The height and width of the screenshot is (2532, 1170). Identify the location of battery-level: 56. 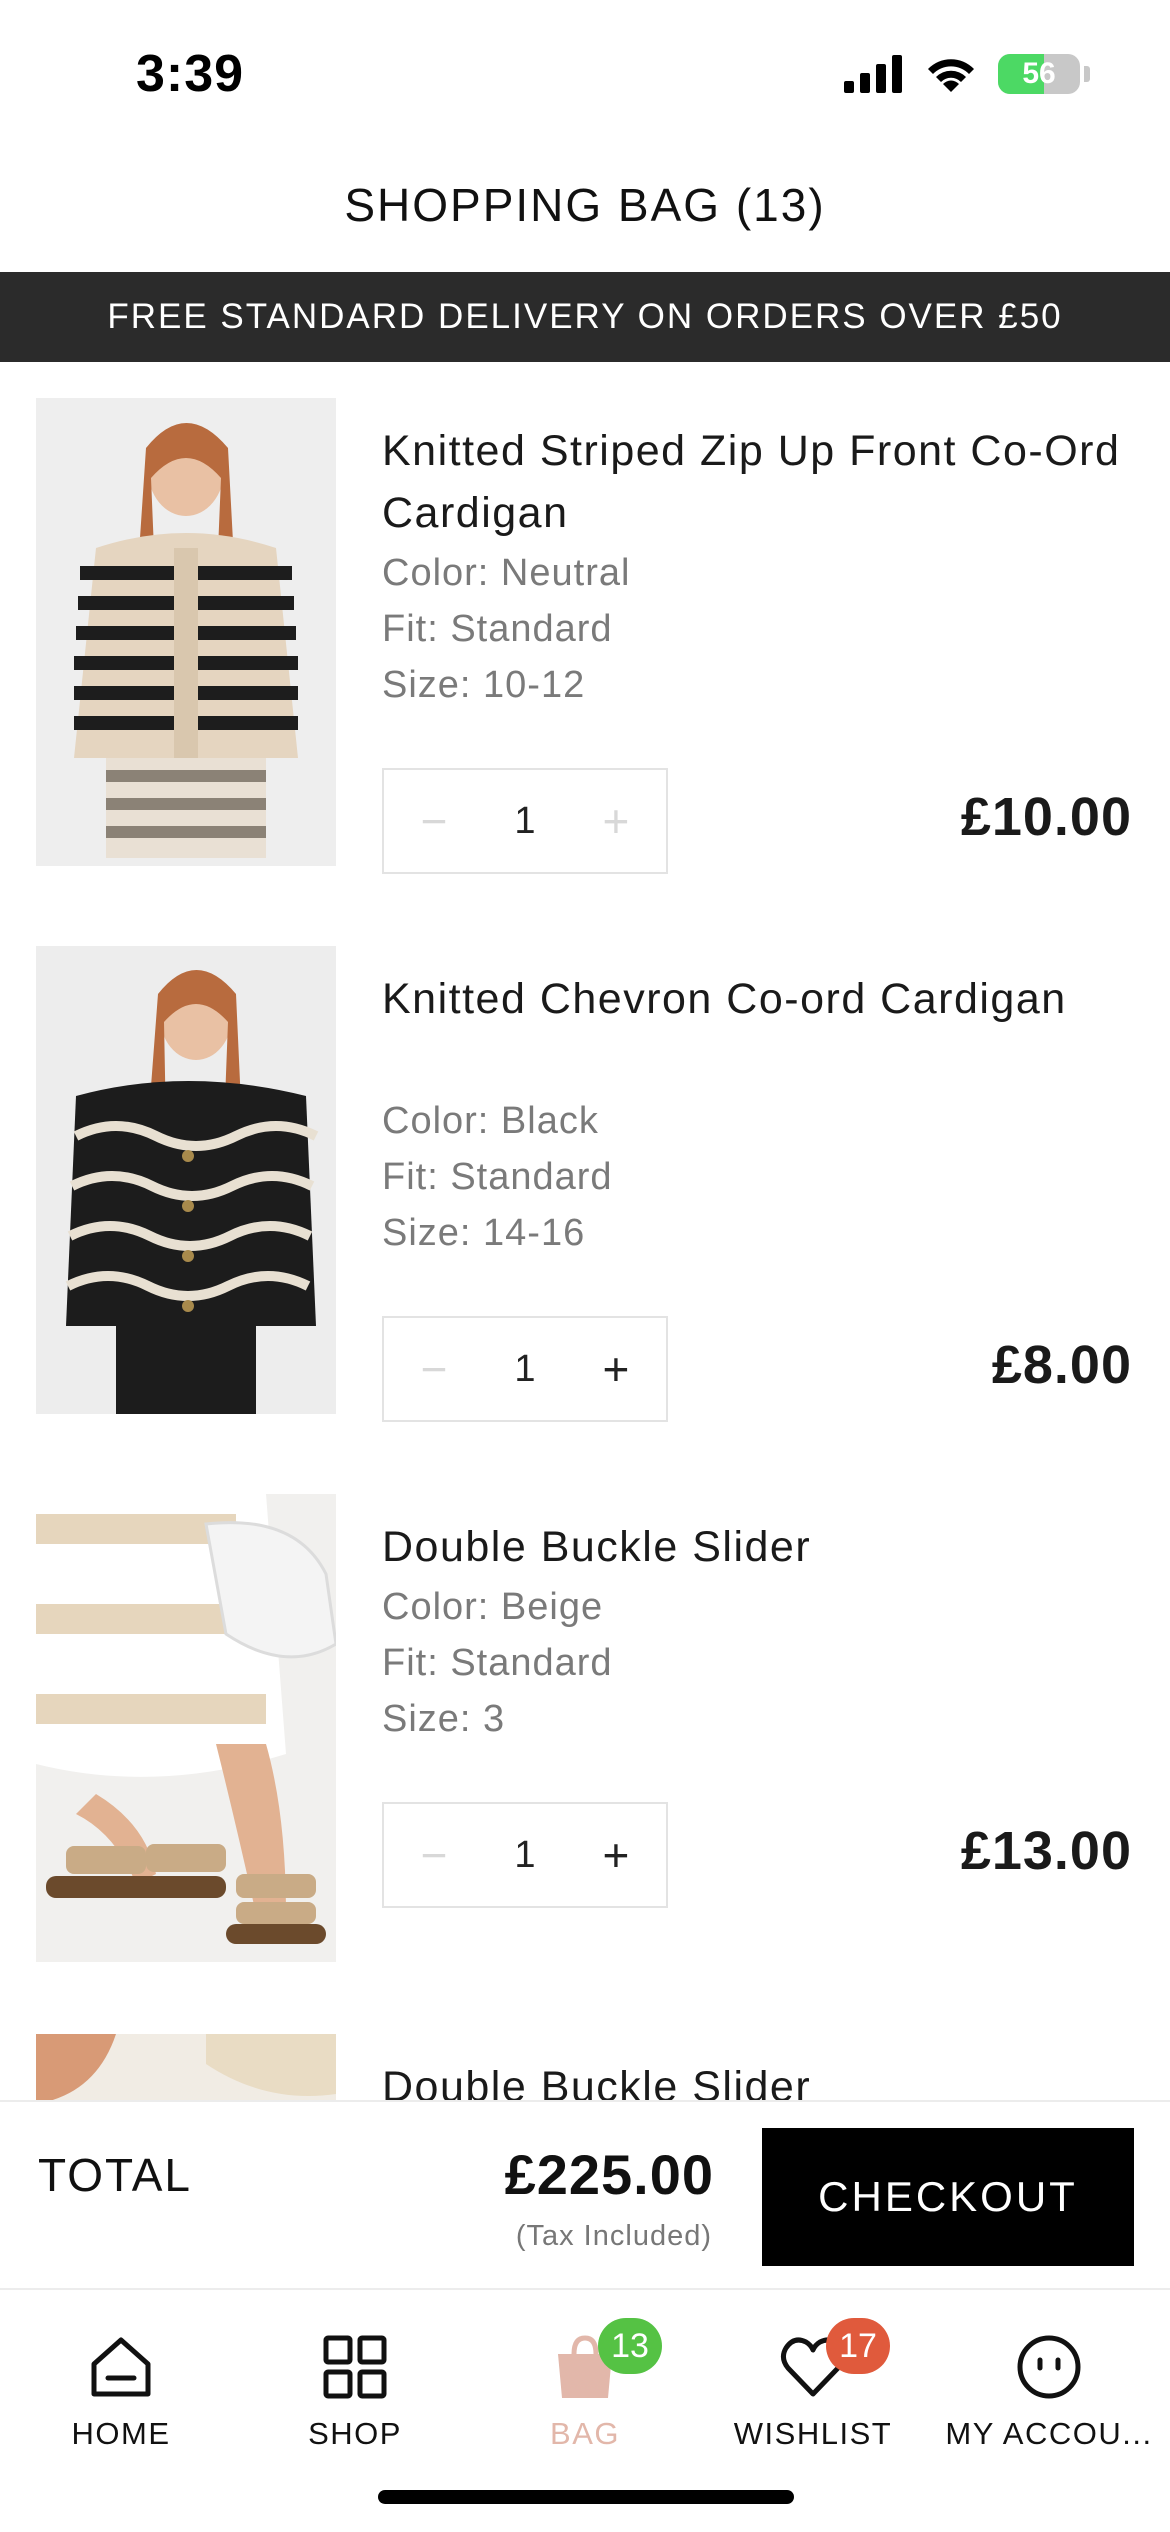
(1039, 73).